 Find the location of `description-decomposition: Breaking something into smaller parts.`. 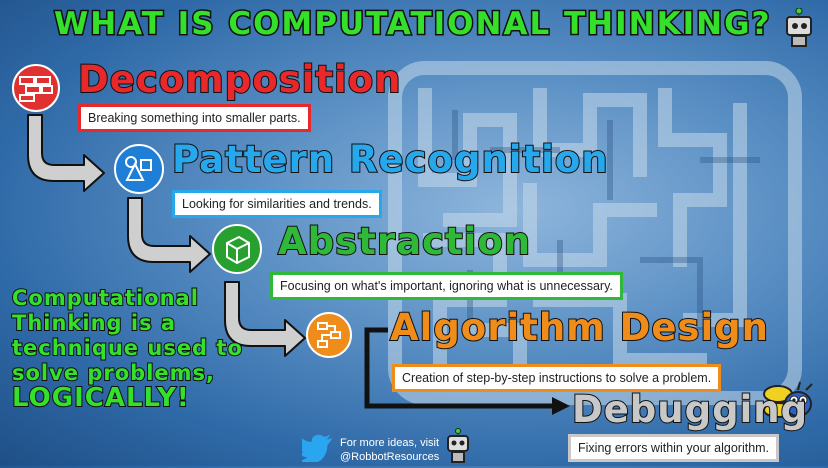

description-decomposition: Breaking something into smaller parts. is located at coordinates (194, 118).